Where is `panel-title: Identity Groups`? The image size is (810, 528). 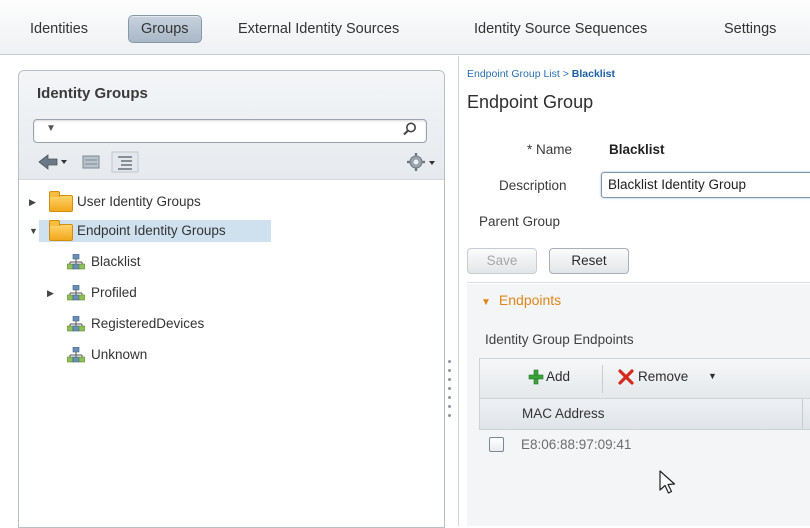
panel-title: Identity Groups is located at coordinates (92, 93).